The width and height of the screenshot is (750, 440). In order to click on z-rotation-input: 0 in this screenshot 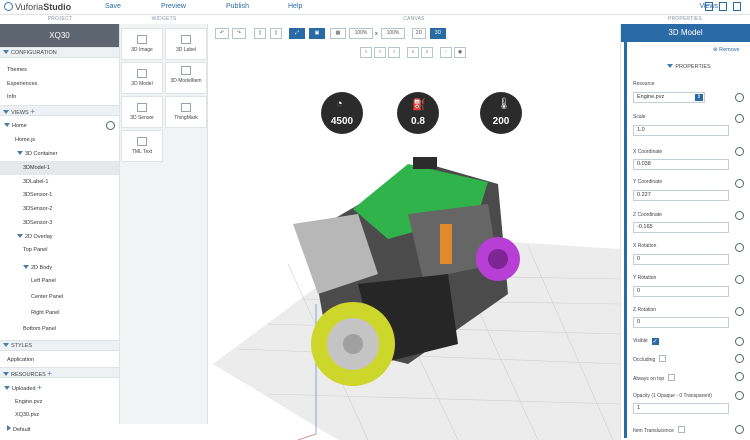, I will do `click(681, 322)`.